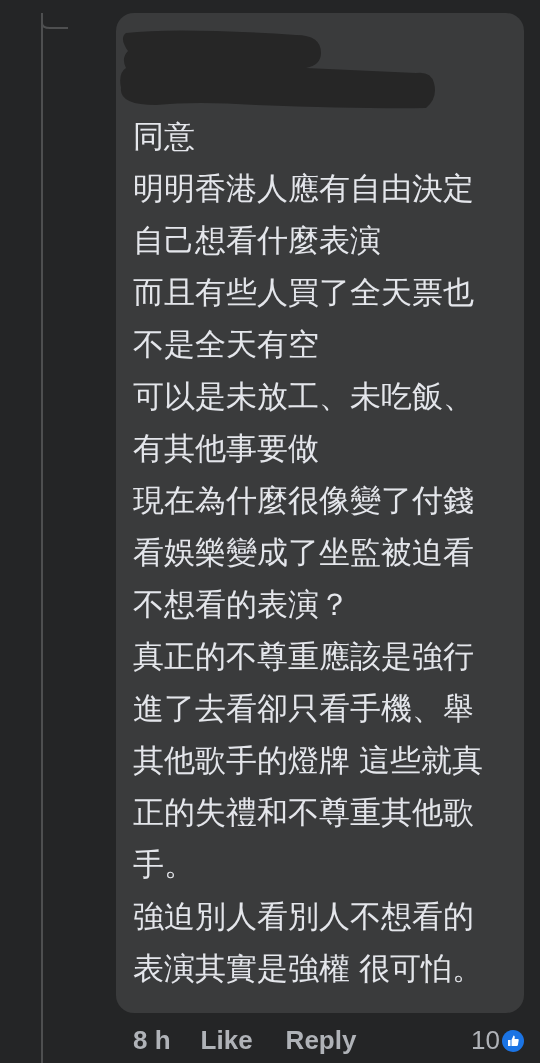  I want to click on comment-text-line: 自己想看什麼表演, so click(257, 241).